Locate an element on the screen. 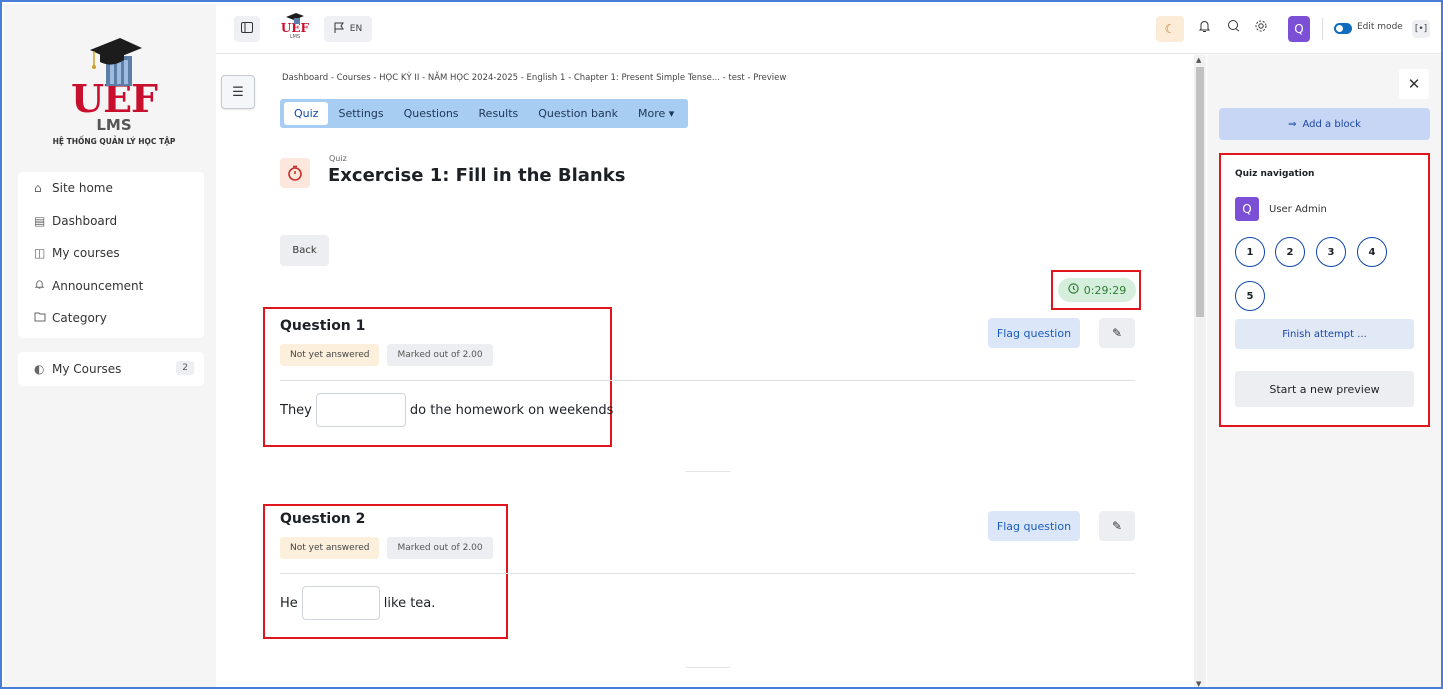  logo-lms-text: LMS is located at coordinates (114, 125).